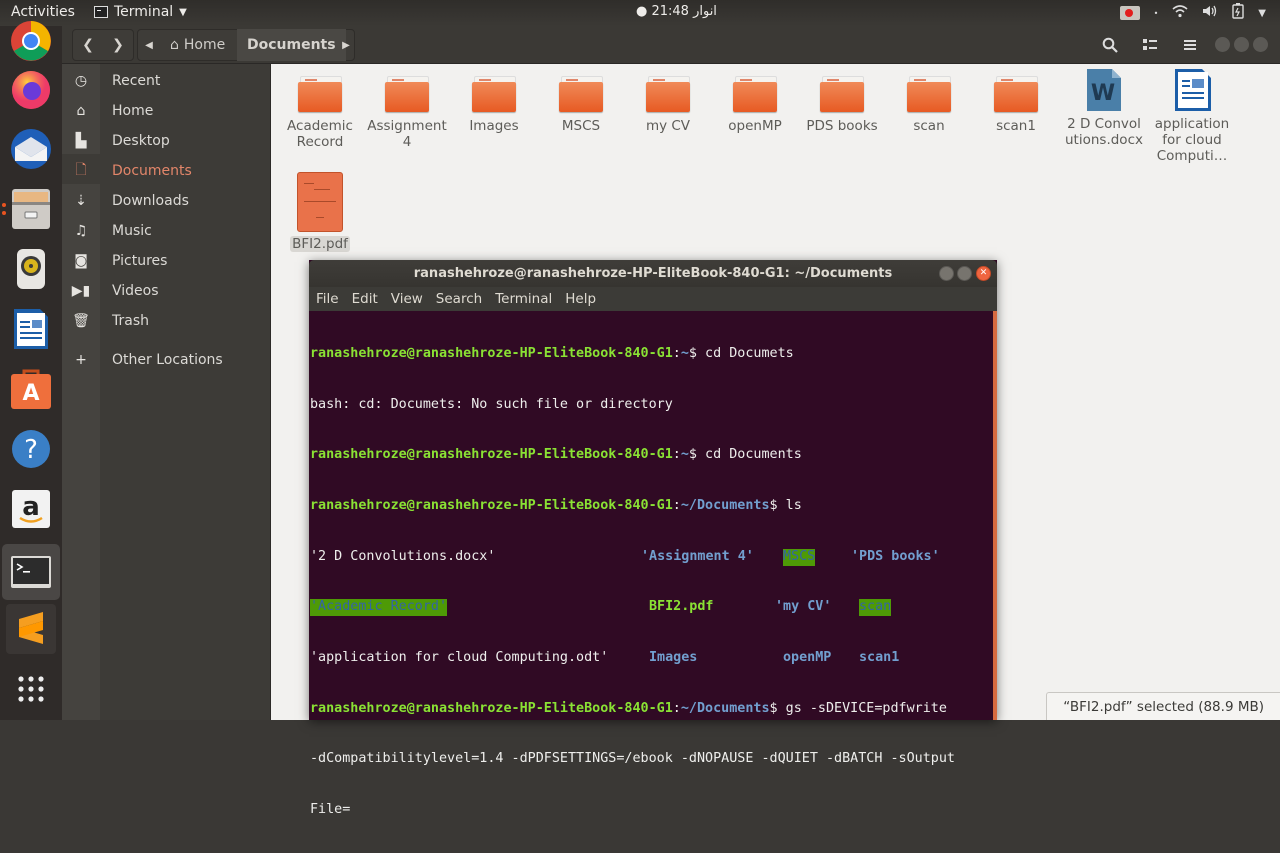  Describe the element at coordinates (166, 261) in the screenshot. I see `sidebar-item-pictures: ◙ Pictures` at that location.